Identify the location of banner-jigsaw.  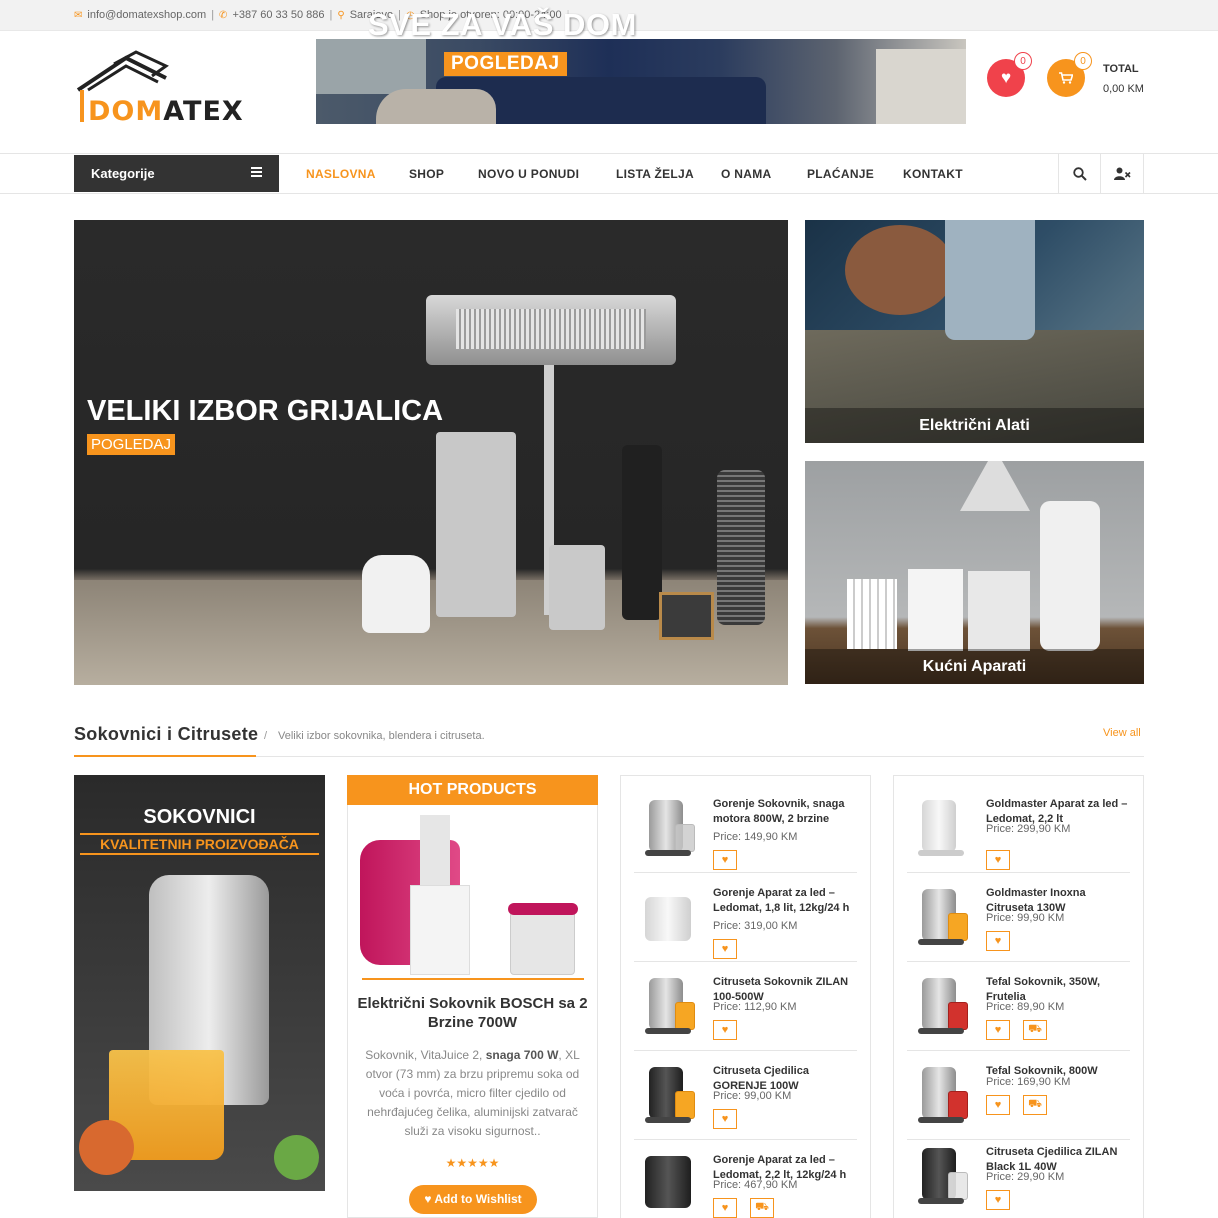
(990, 280).